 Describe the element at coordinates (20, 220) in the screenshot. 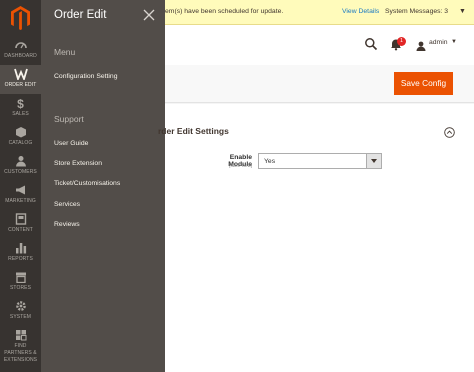

I see `content-icon` at that location.